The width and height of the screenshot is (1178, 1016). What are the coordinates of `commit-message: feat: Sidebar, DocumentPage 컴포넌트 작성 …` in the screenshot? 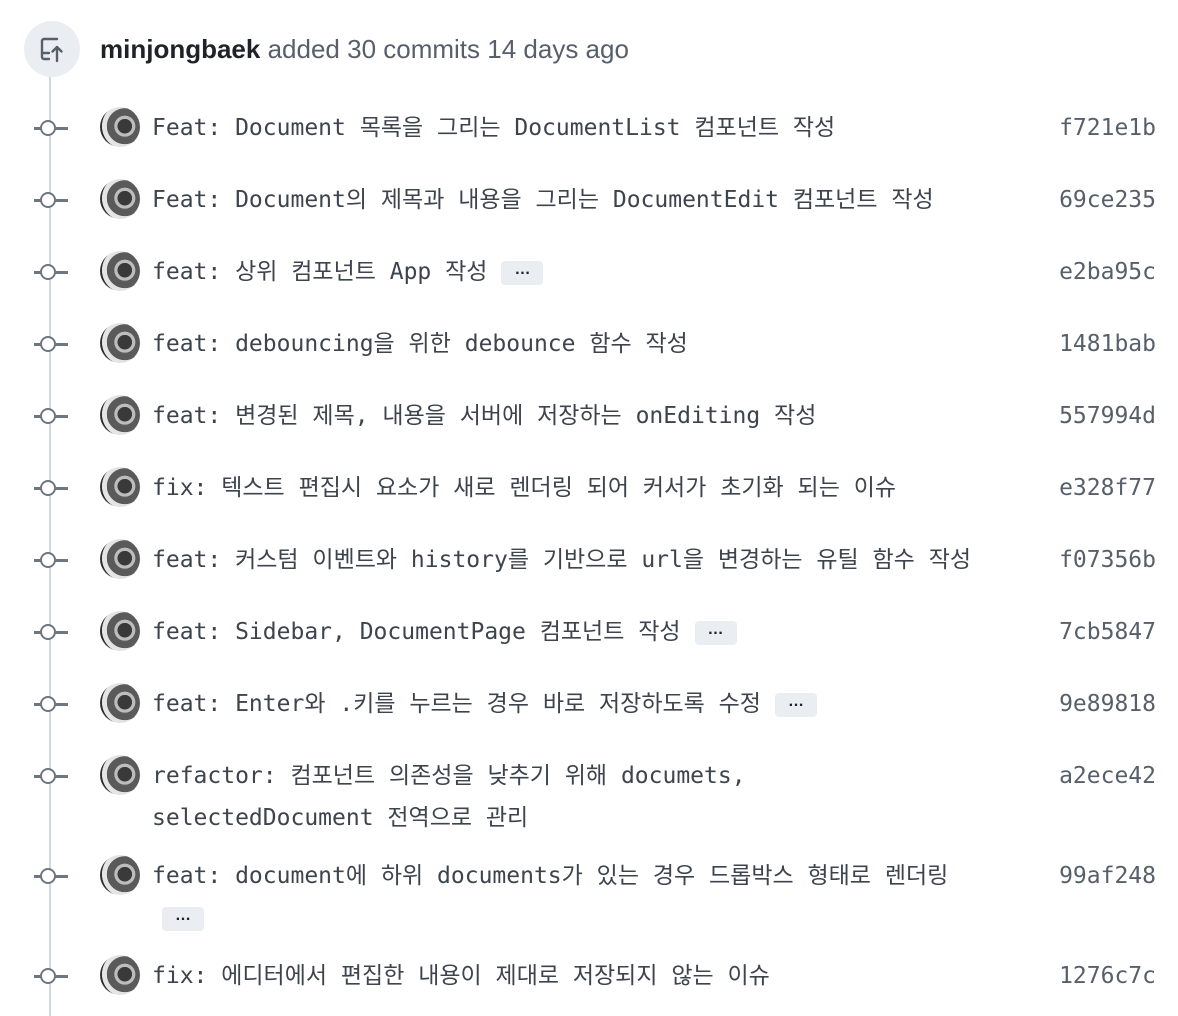 It's located at (582, 632).